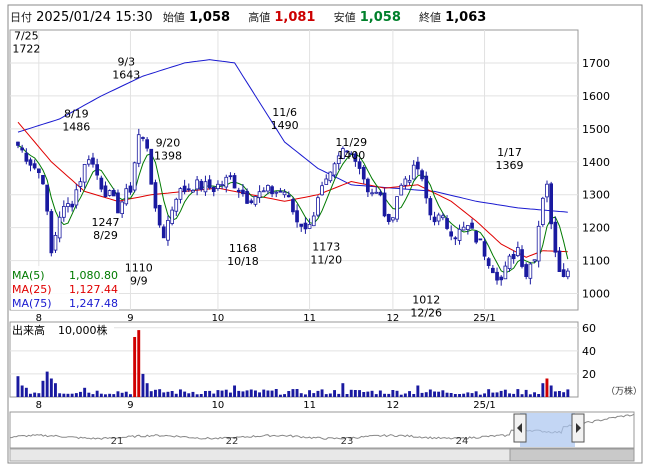 The width and height of the screenshot is (653, 470). I want to click on navigator-scrollbar, so click(322, 455).